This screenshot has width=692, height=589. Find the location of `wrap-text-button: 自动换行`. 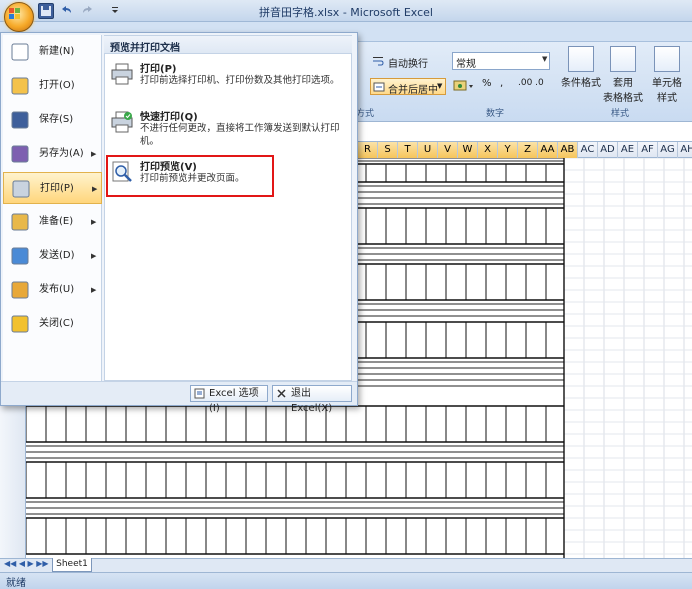

wrap-text-button: 自动换行 is located at coordinates (410, 61).